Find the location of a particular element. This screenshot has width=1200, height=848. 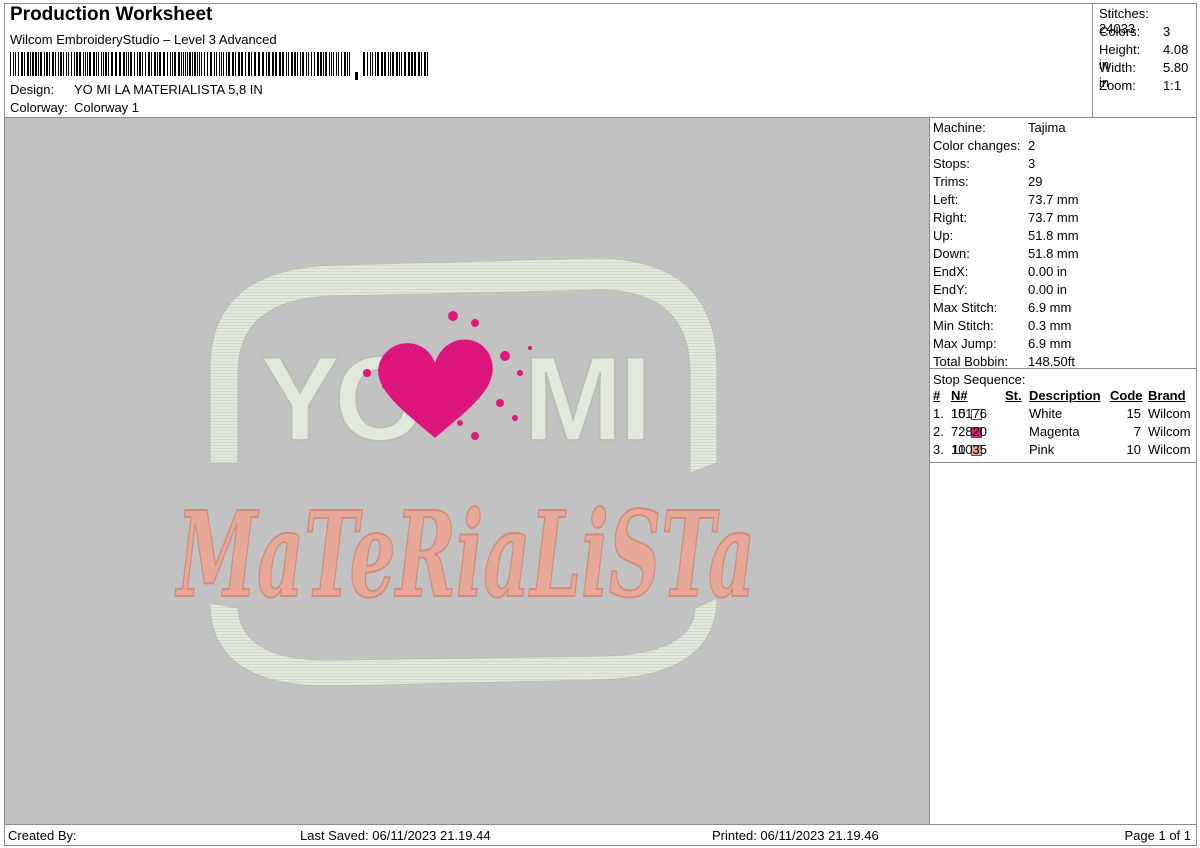

info-row: Stops: 3 is located at coordinates (984, 163).